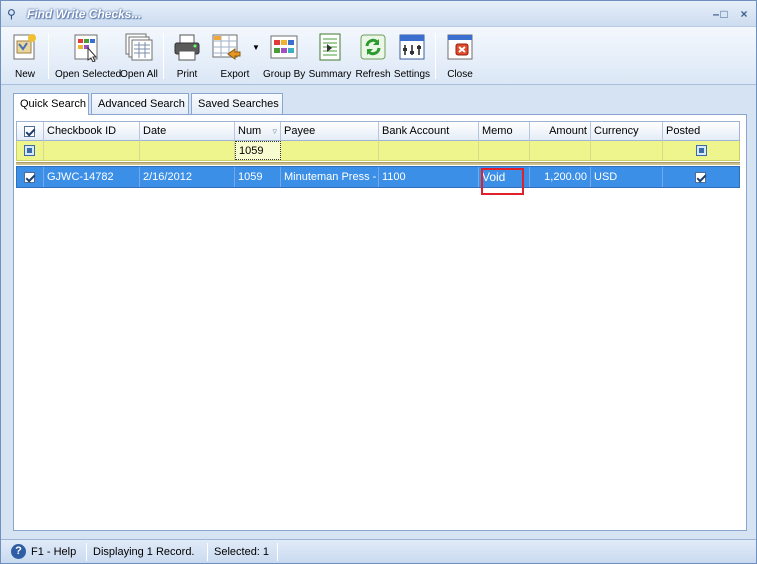 The width and height of the screenshot is (757, 564). I want to click on filter-row-icon, so click(29, 150).